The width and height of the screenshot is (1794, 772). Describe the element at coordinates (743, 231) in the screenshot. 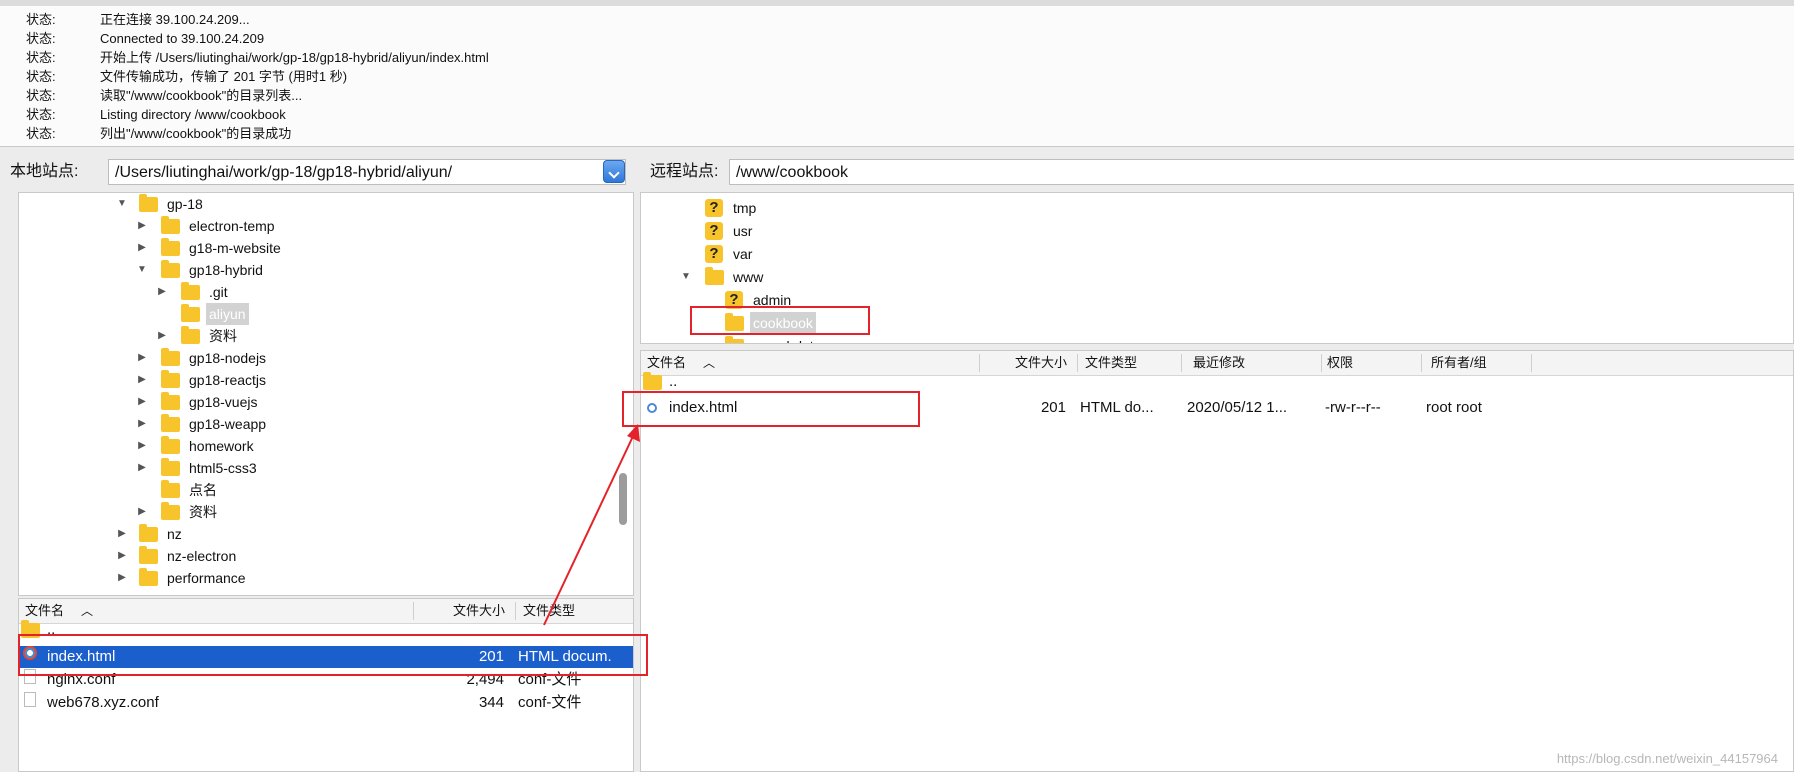

I see `tree-item-label: usr` at that location.